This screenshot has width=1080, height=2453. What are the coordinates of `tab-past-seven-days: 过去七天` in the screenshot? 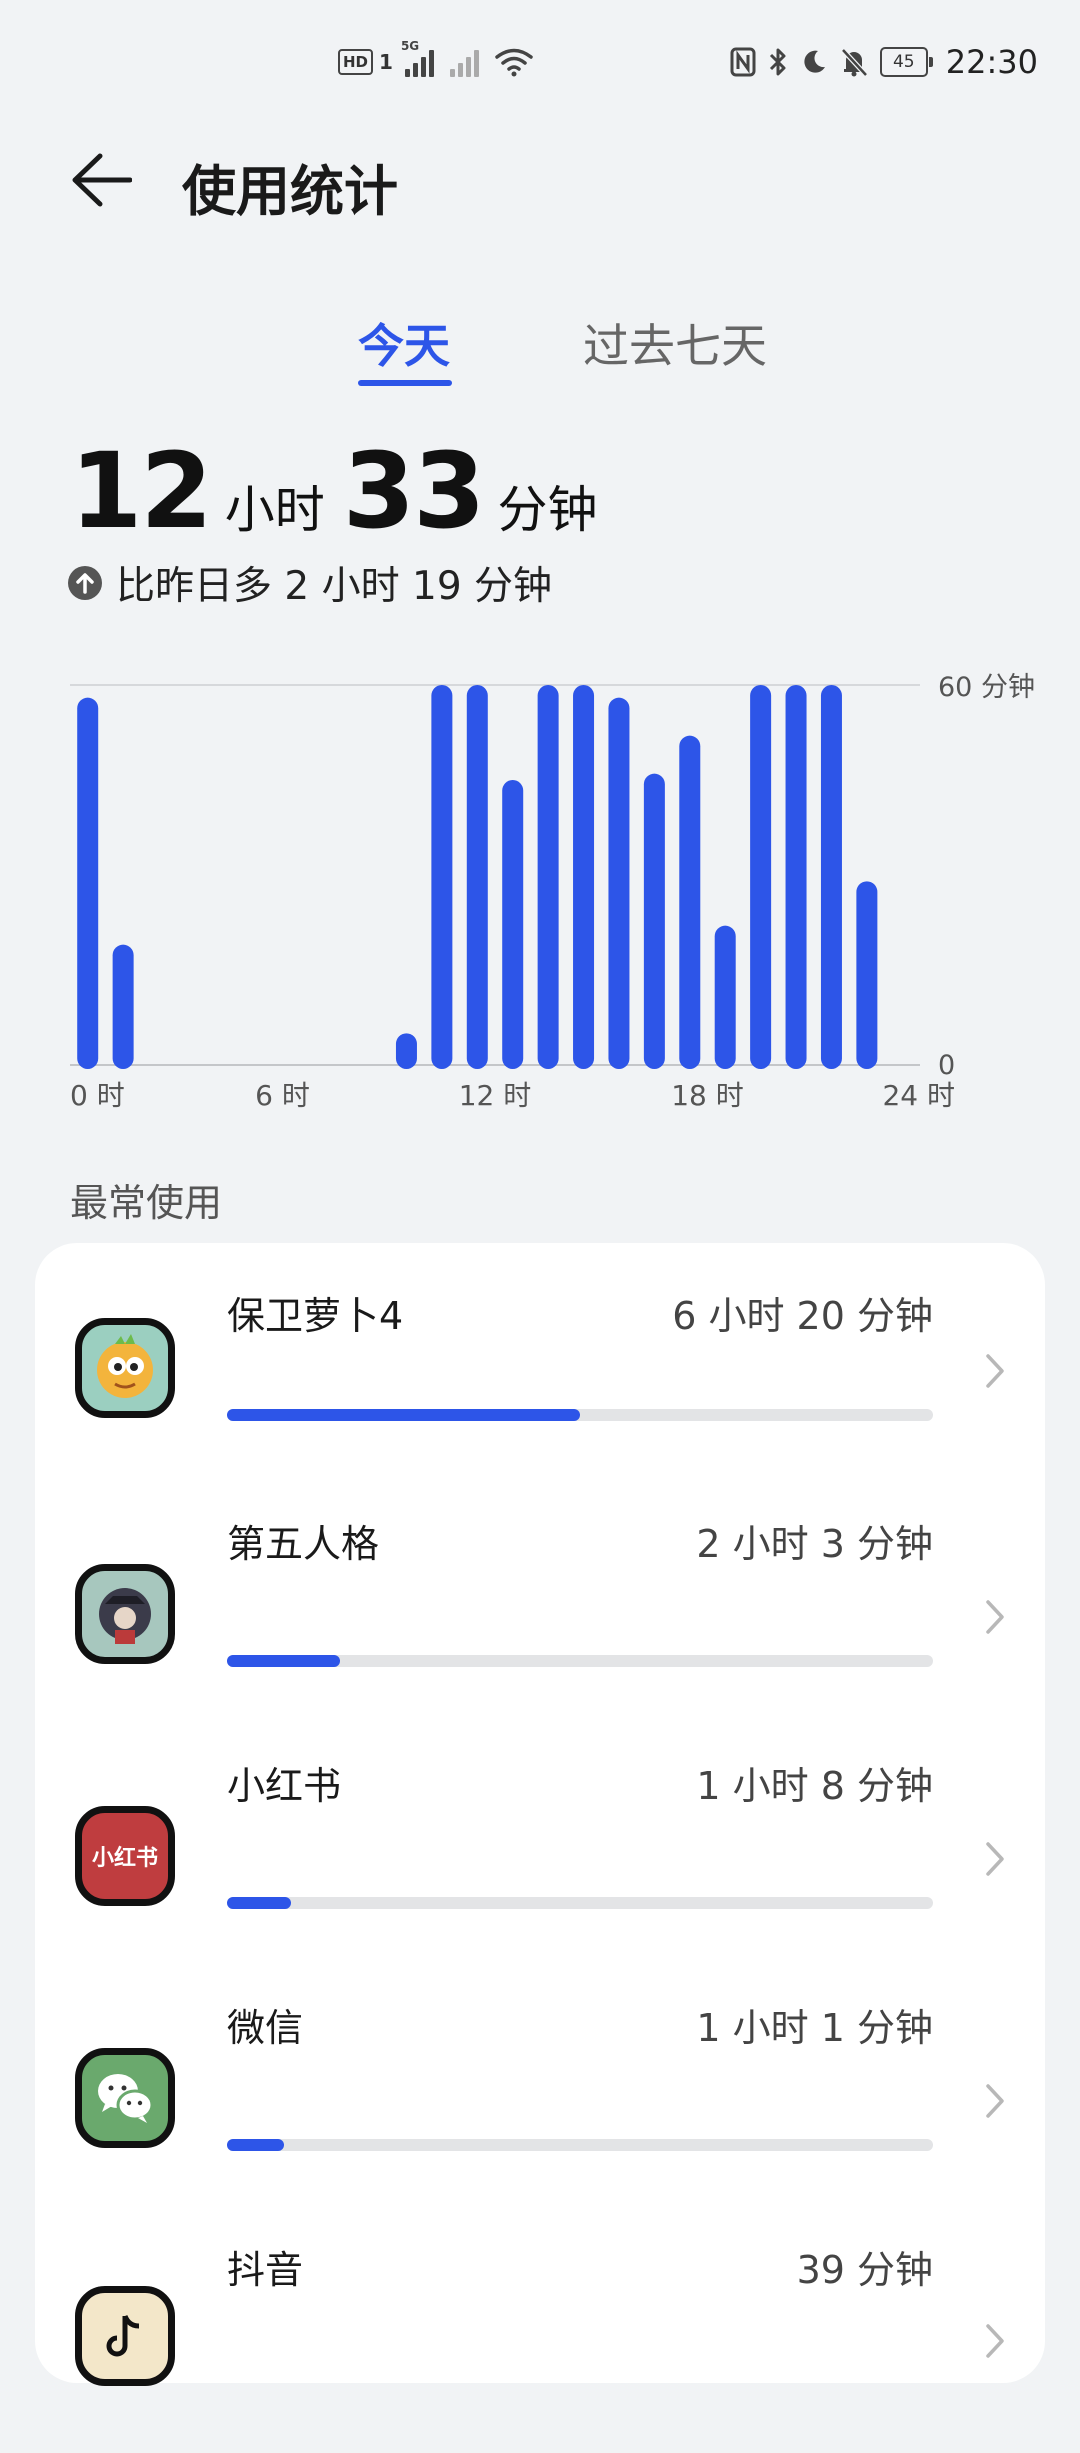 It's located at (675, 343).